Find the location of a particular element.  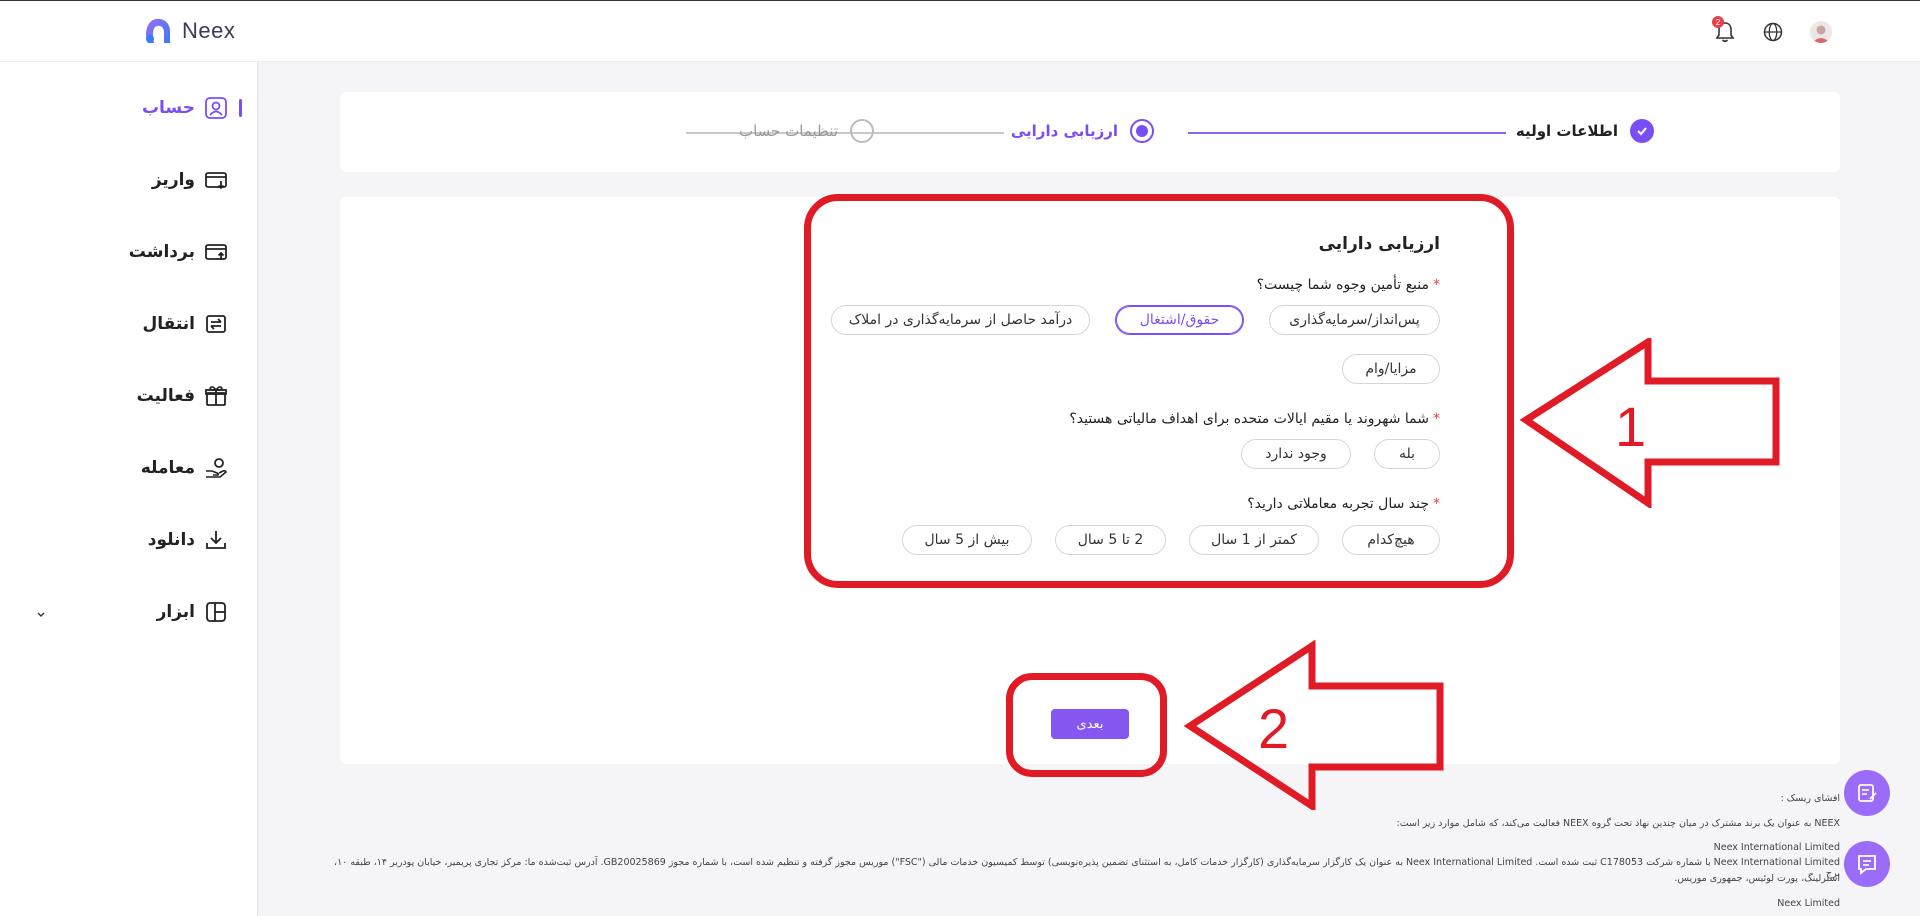

feedback-button is located at coordinates (1867, 793).